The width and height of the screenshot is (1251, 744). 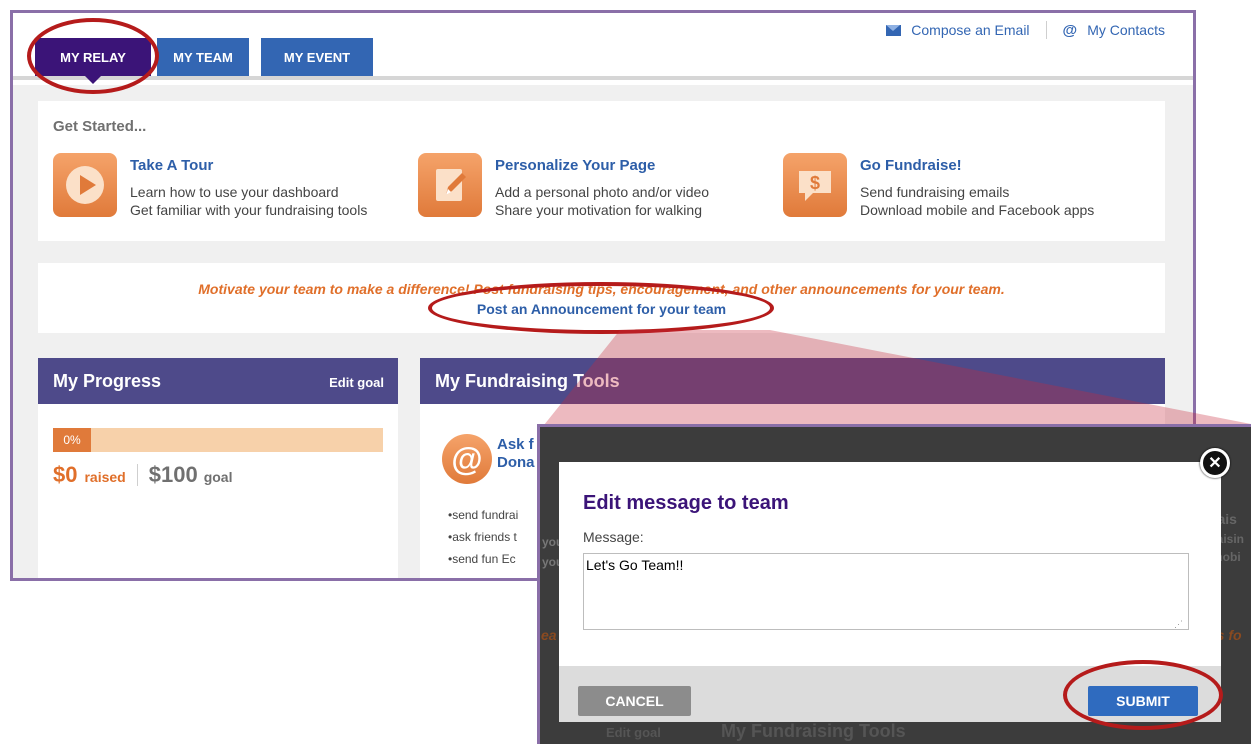 I want to click on dialog-title: Edit message to team, so click(x=686, y=503).